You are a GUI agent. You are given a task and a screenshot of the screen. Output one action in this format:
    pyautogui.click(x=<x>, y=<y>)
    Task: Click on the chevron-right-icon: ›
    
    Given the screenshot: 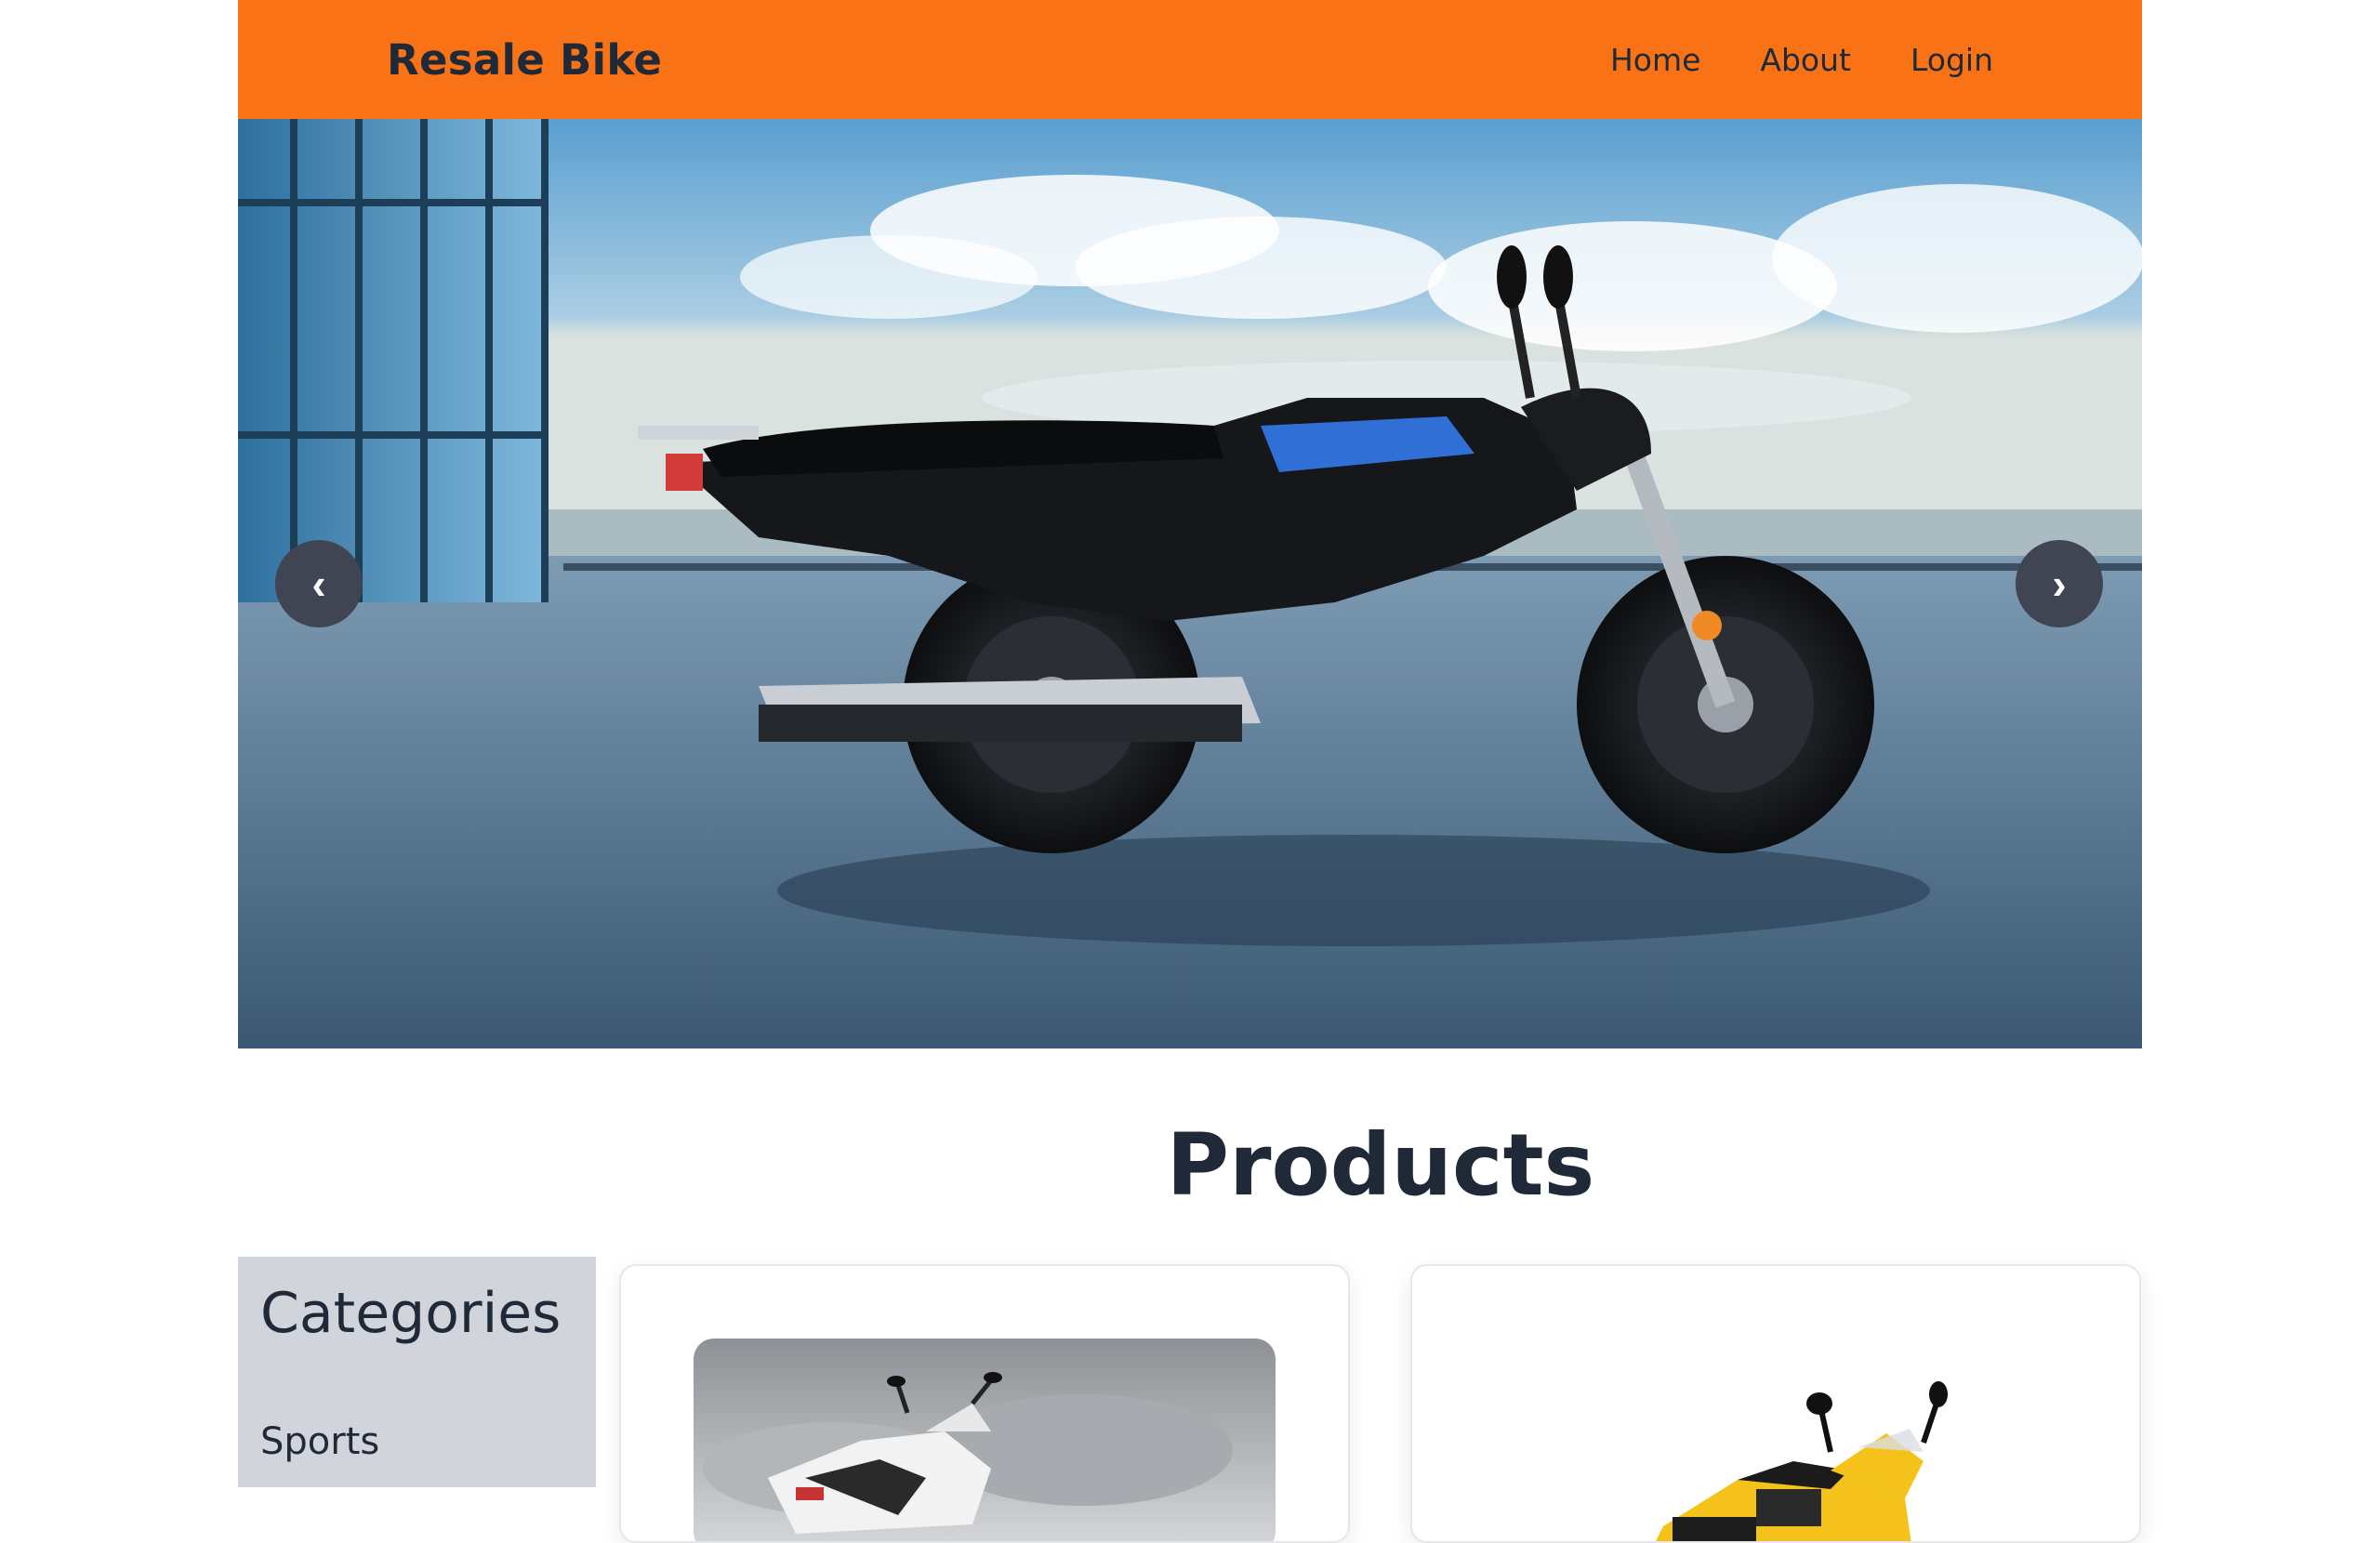 What is the action you would take?
    pyautogui.click(x=2059, y=584)
    